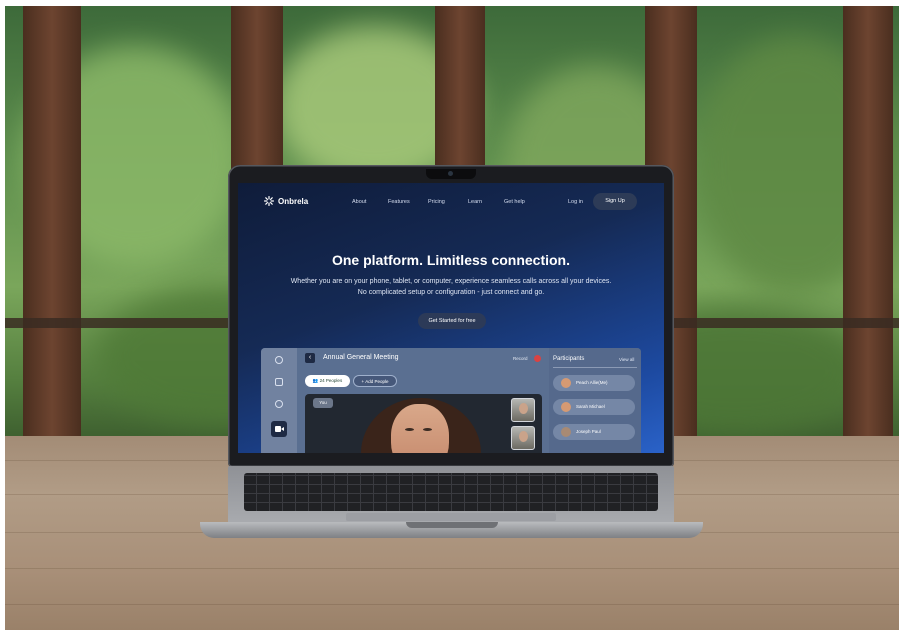 Image resolution: width=903 pixels, height=634 pixels. Describe the element at coordinates (359, 202) in the screenshot. I see `nav-link-about: About` at that location.